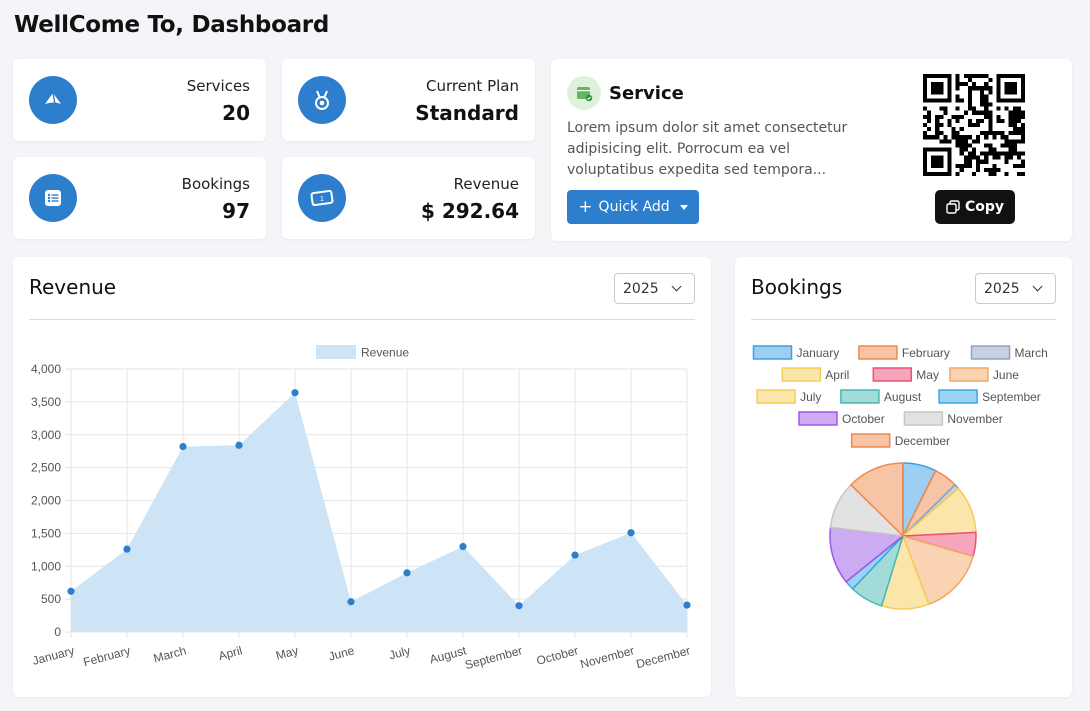 The width and height of the screenshot is (1090, 711). I want to click on legend-label: October, so click(863, 419).